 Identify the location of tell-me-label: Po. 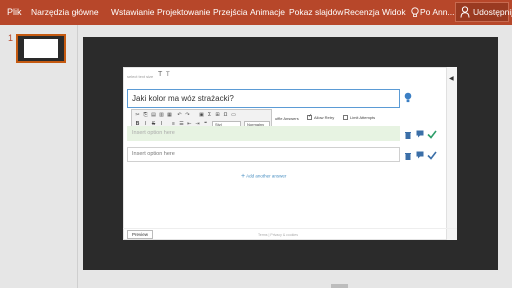
(425, 12).